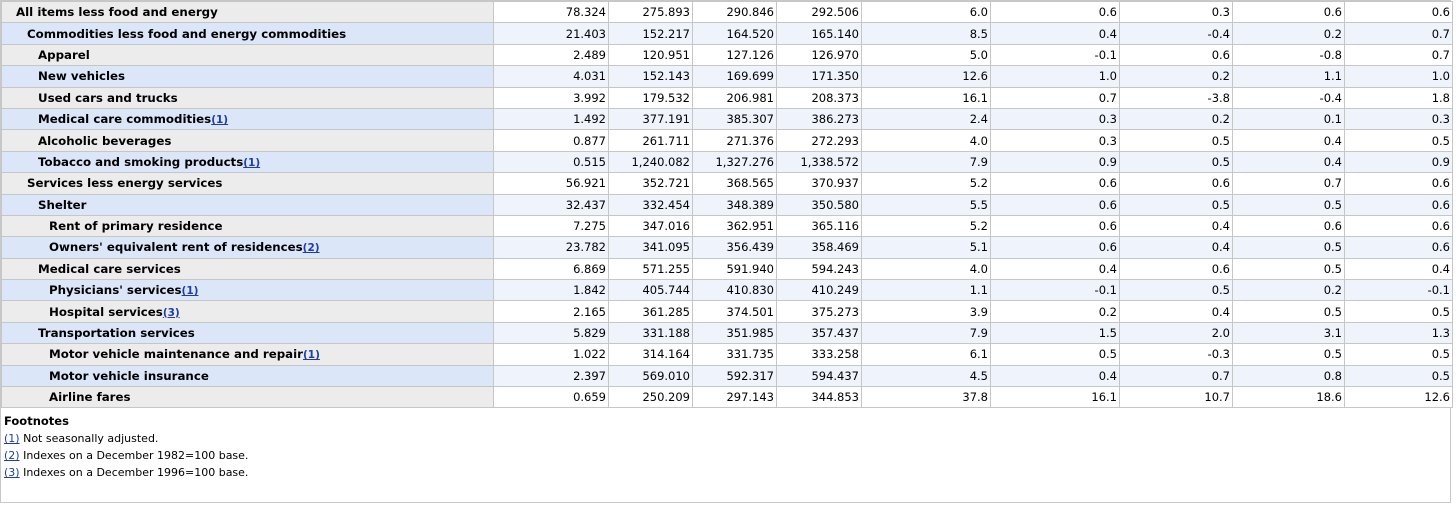  I want to click on row-label-cell: Tobacco and smoking products(1), so click(247, 162).